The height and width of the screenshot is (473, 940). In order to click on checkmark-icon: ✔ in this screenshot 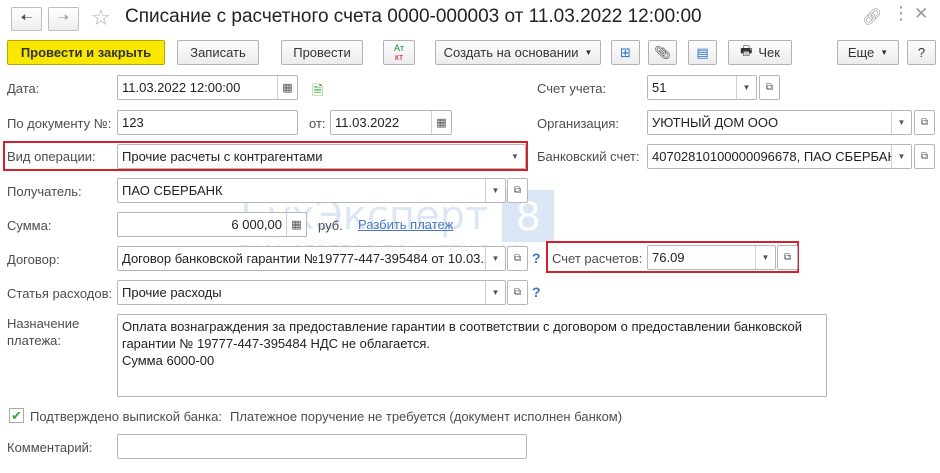, I will do `click(16, 415)`.